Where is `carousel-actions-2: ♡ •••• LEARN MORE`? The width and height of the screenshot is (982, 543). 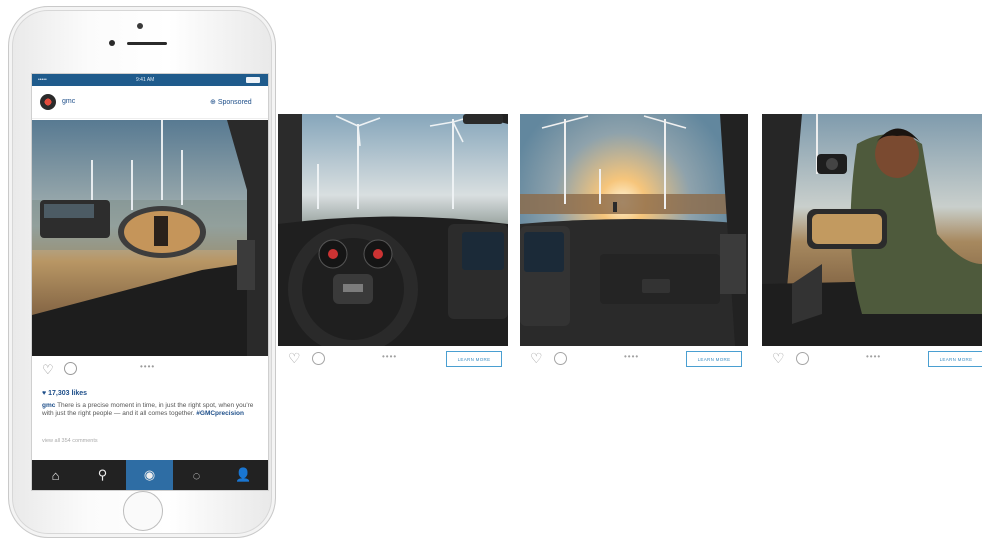 carousel-actions-2: ♡ •••• LEARN MORE is located at coordinates (634, 361).